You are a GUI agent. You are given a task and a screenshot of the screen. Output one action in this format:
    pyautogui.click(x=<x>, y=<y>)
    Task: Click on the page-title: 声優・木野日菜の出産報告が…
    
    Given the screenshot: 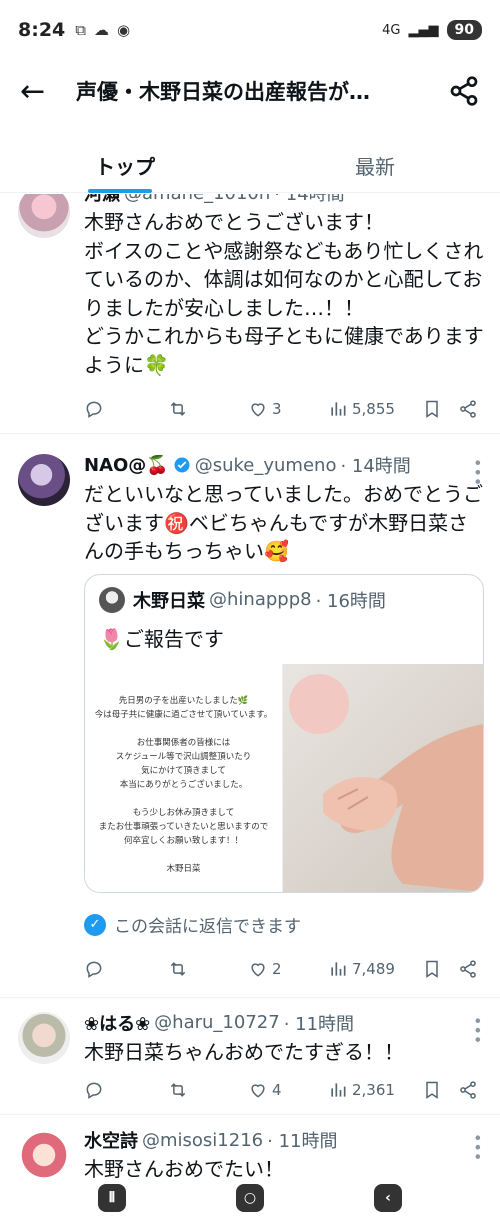 What is the action you would take?
    pyautogui.click(x=223, y=92)
    